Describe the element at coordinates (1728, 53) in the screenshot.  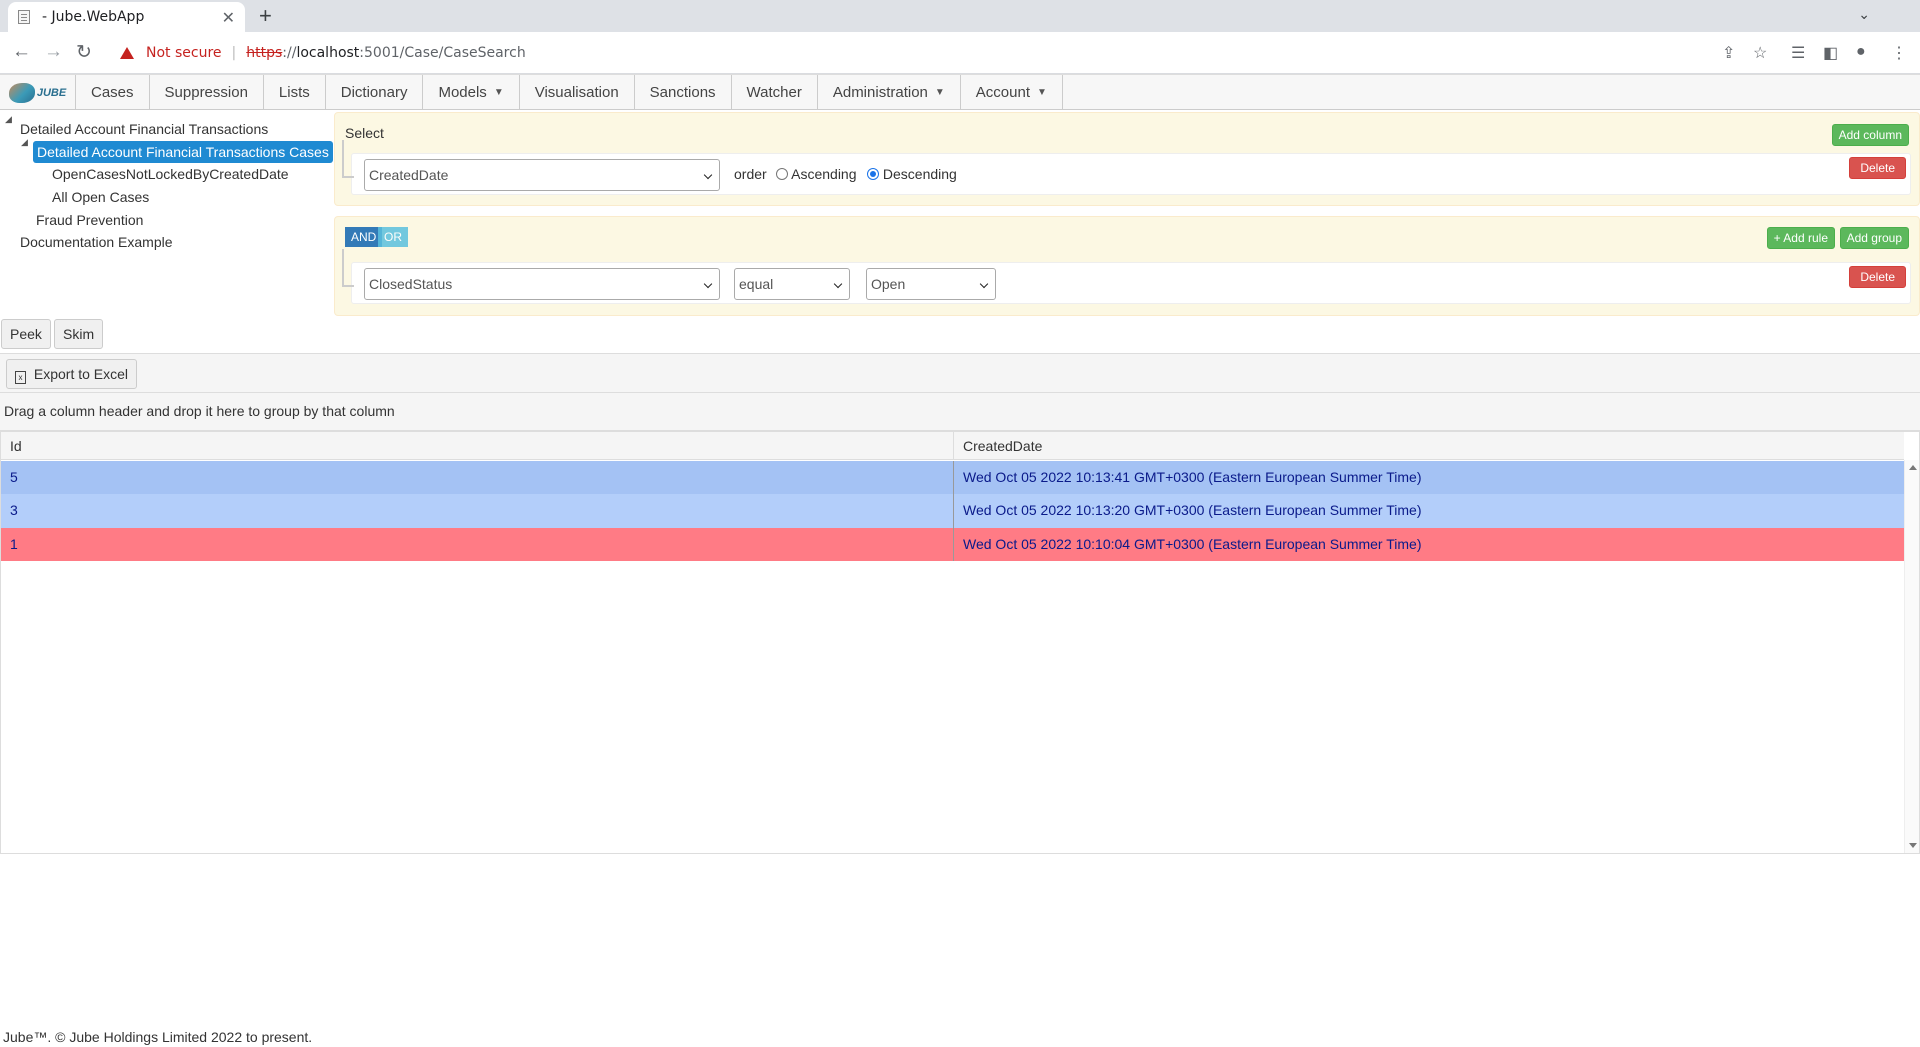
I see `share-icon: ⇪` at that location.